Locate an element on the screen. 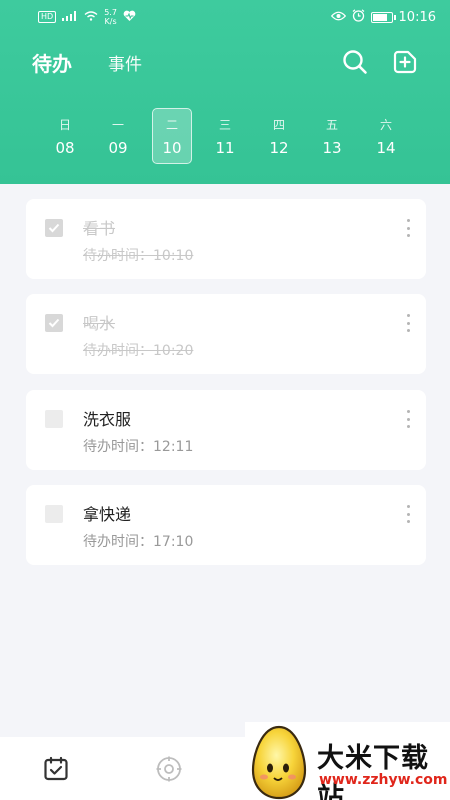  todo-card: 洗衣服 待办时间：12:11 is located at coordinates (226, 430).